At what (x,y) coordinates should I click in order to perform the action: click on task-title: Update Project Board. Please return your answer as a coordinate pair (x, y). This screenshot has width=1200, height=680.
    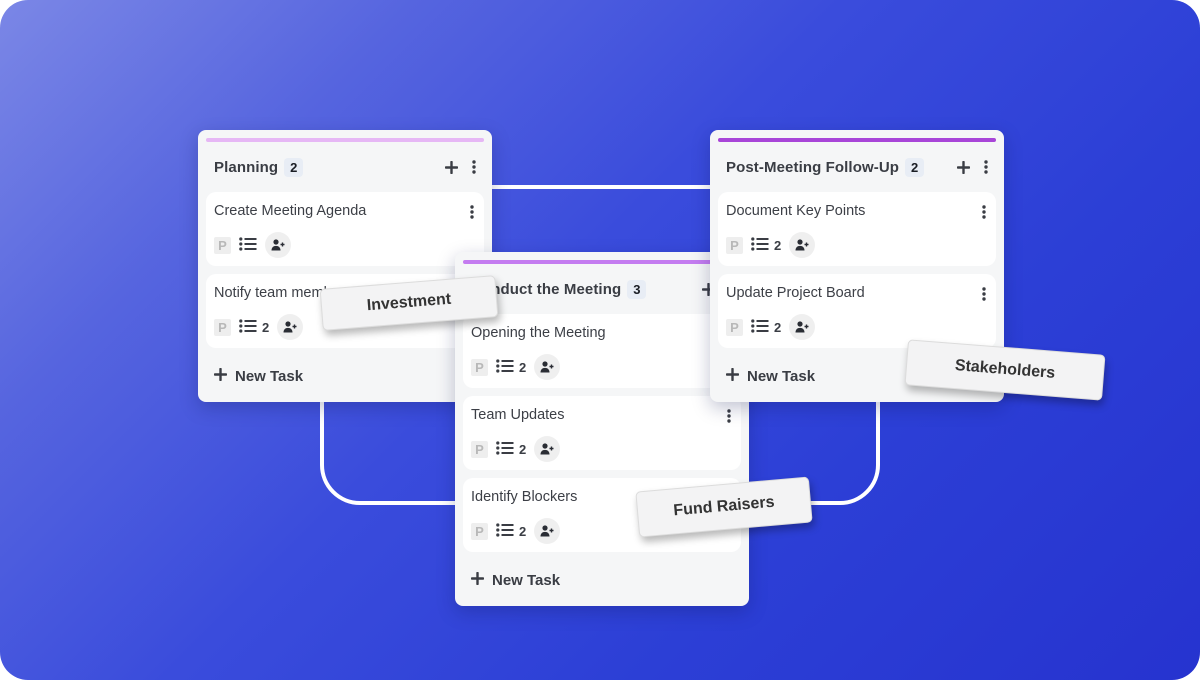
    Looking at the image, I should click on (795, 293).